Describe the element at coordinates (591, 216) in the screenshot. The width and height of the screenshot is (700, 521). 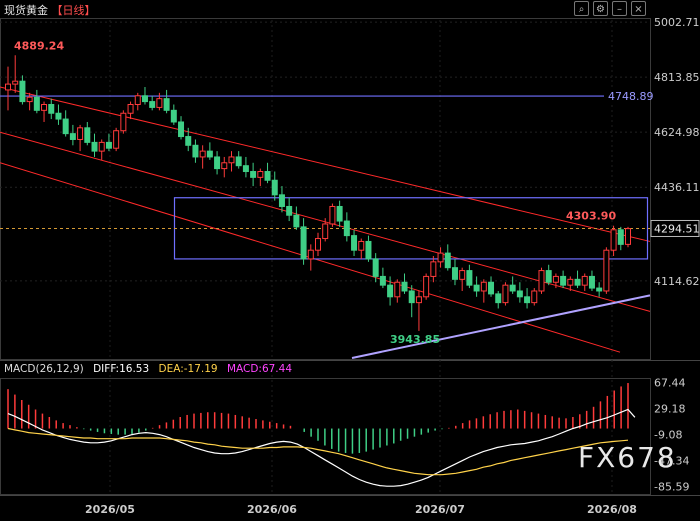
I see `recent-high-annotation: 4303.90` at that location.